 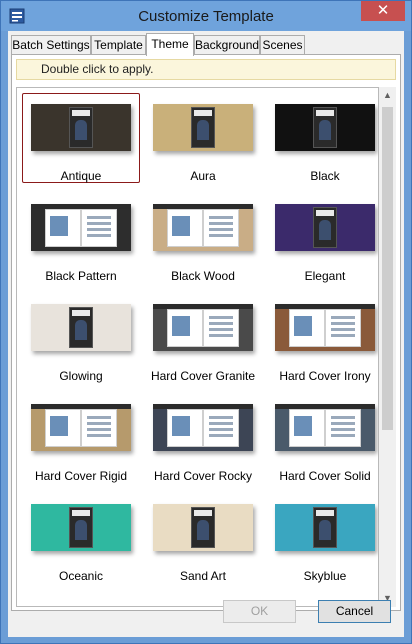 What do you see at coordinates (282, 45) in the screenshot?
I see `tab-scenes: Scenes` at bounding box center [282, 45].